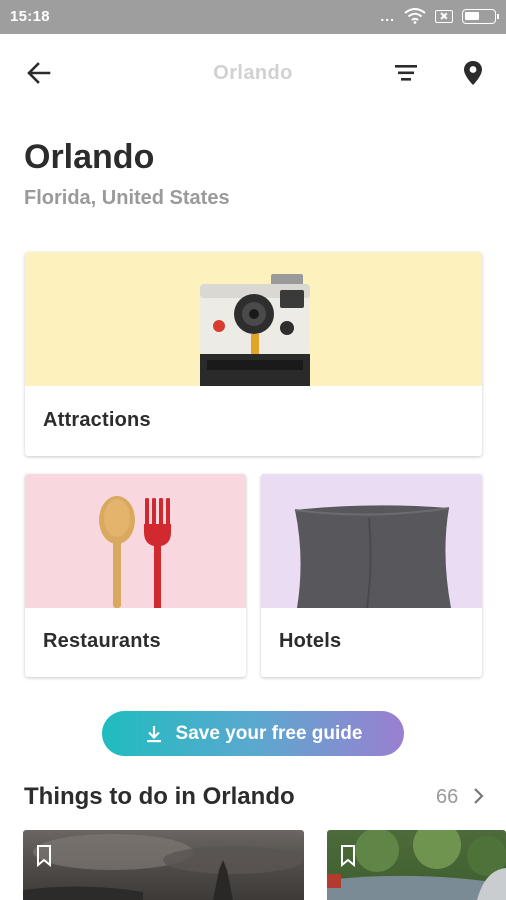 Image resolution: width=506 pixels, height=900 pixels. Describe the element at coordinates (153, 733) in the screenshot. I see `download-icon` at that location.